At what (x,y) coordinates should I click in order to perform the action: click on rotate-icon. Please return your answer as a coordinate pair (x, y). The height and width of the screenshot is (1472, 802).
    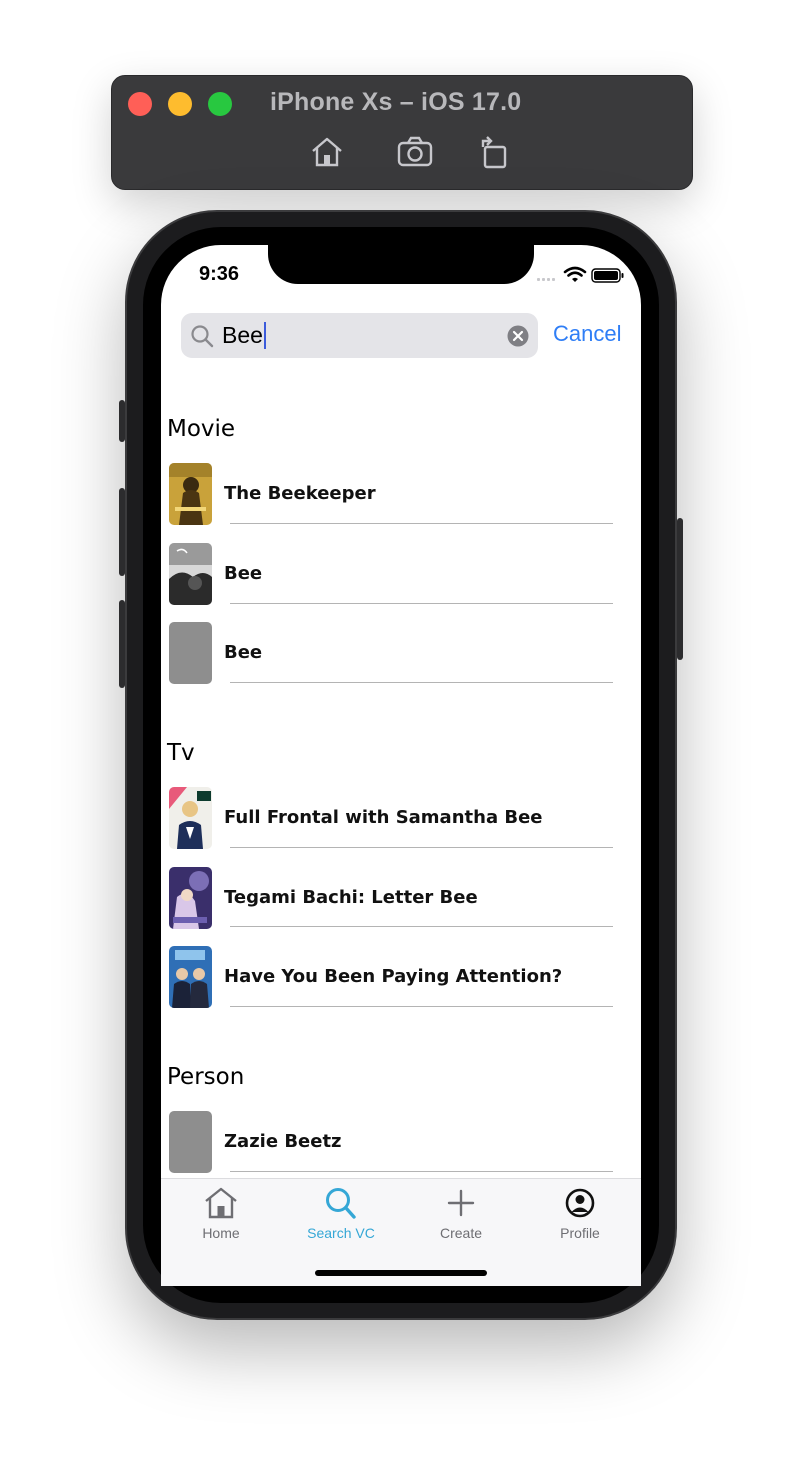
    Looking at the image, I should click on (495, 152).